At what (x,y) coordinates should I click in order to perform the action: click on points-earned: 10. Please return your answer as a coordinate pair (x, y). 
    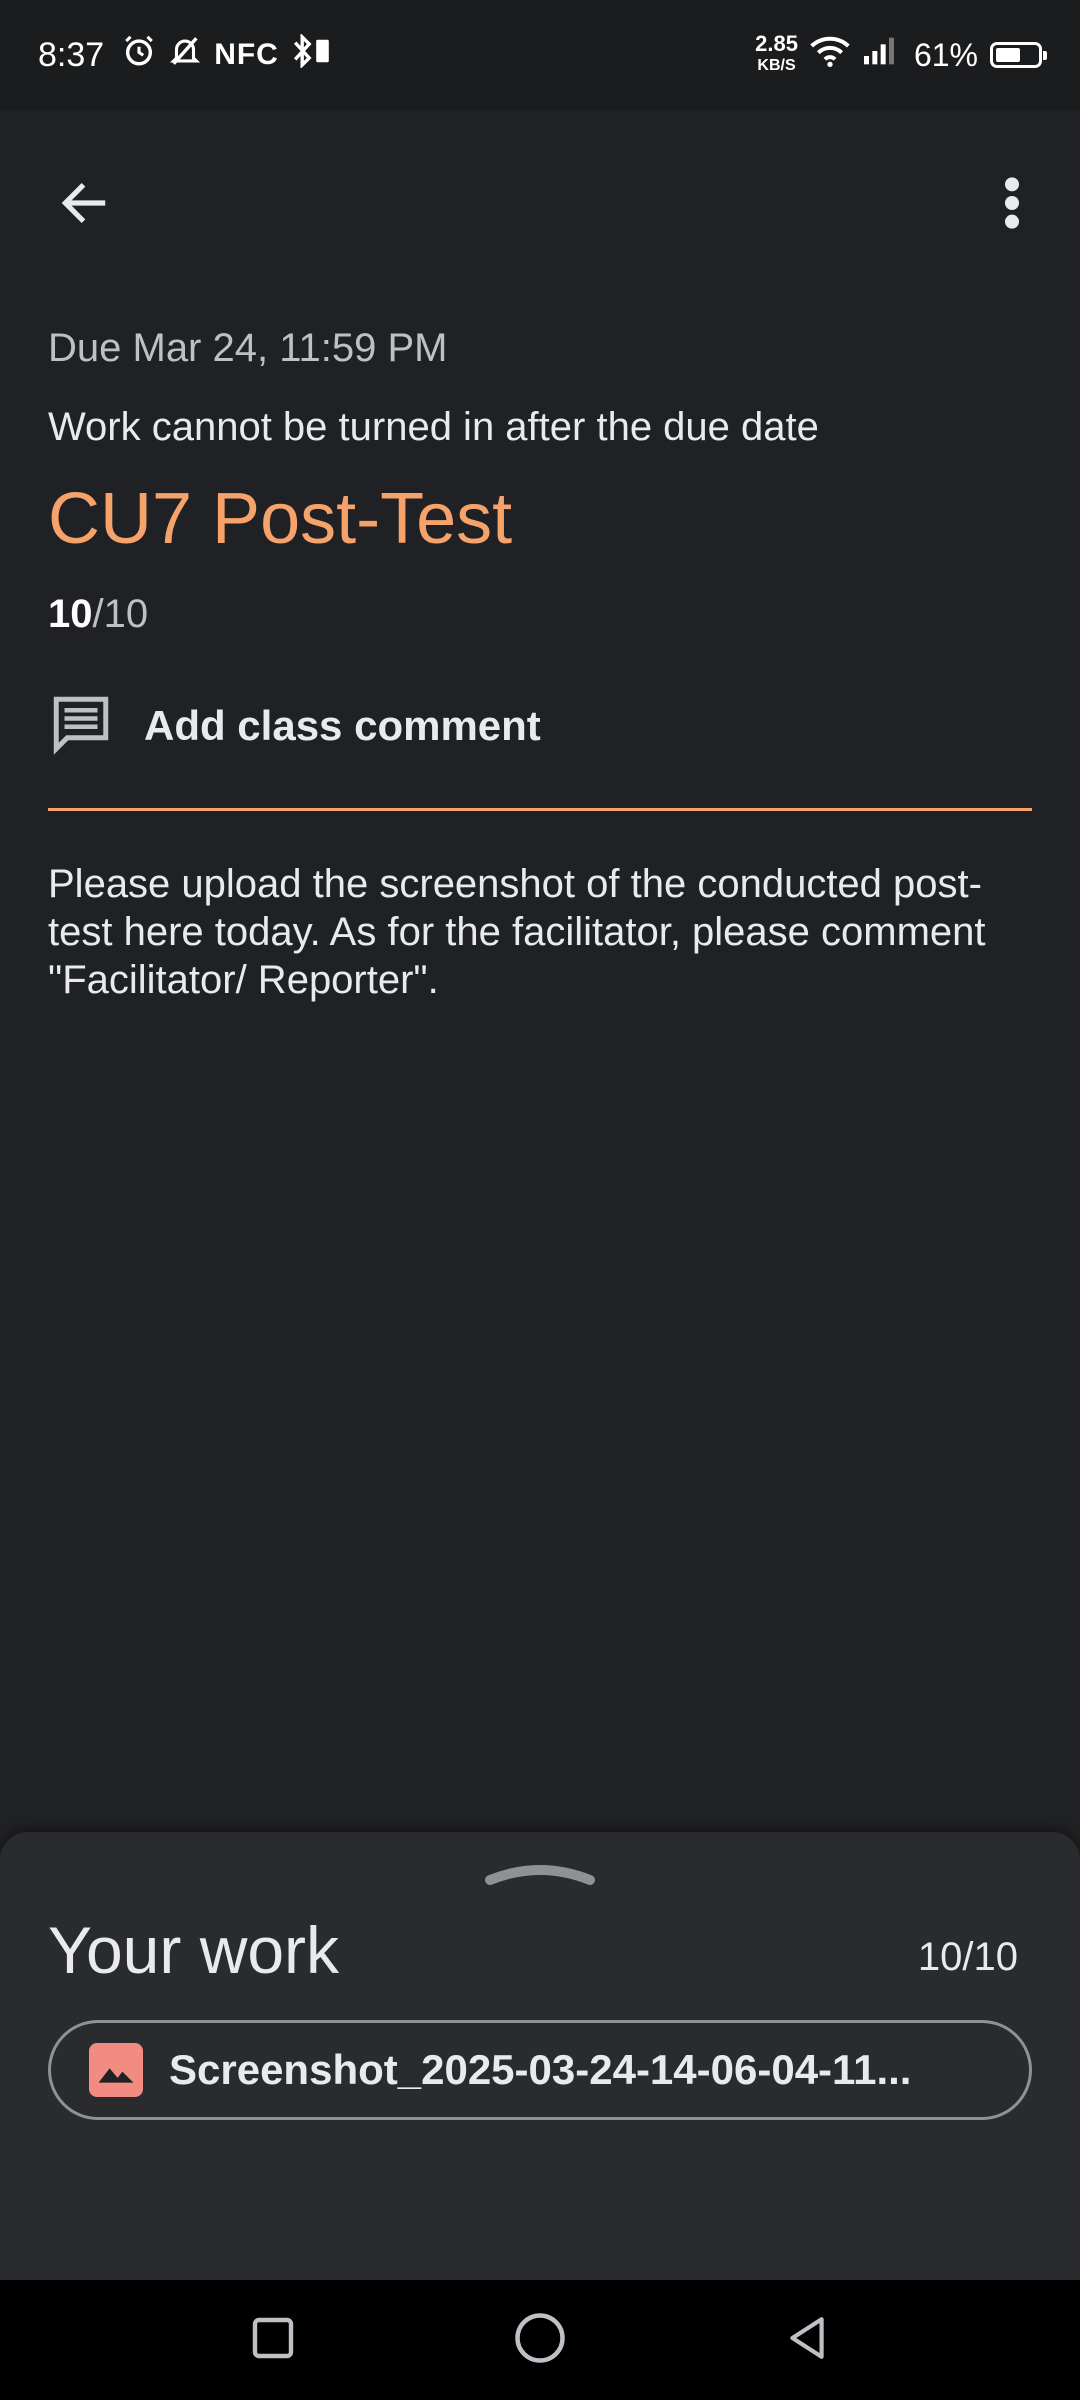
    Looking at the image, I should click on (70, 614).